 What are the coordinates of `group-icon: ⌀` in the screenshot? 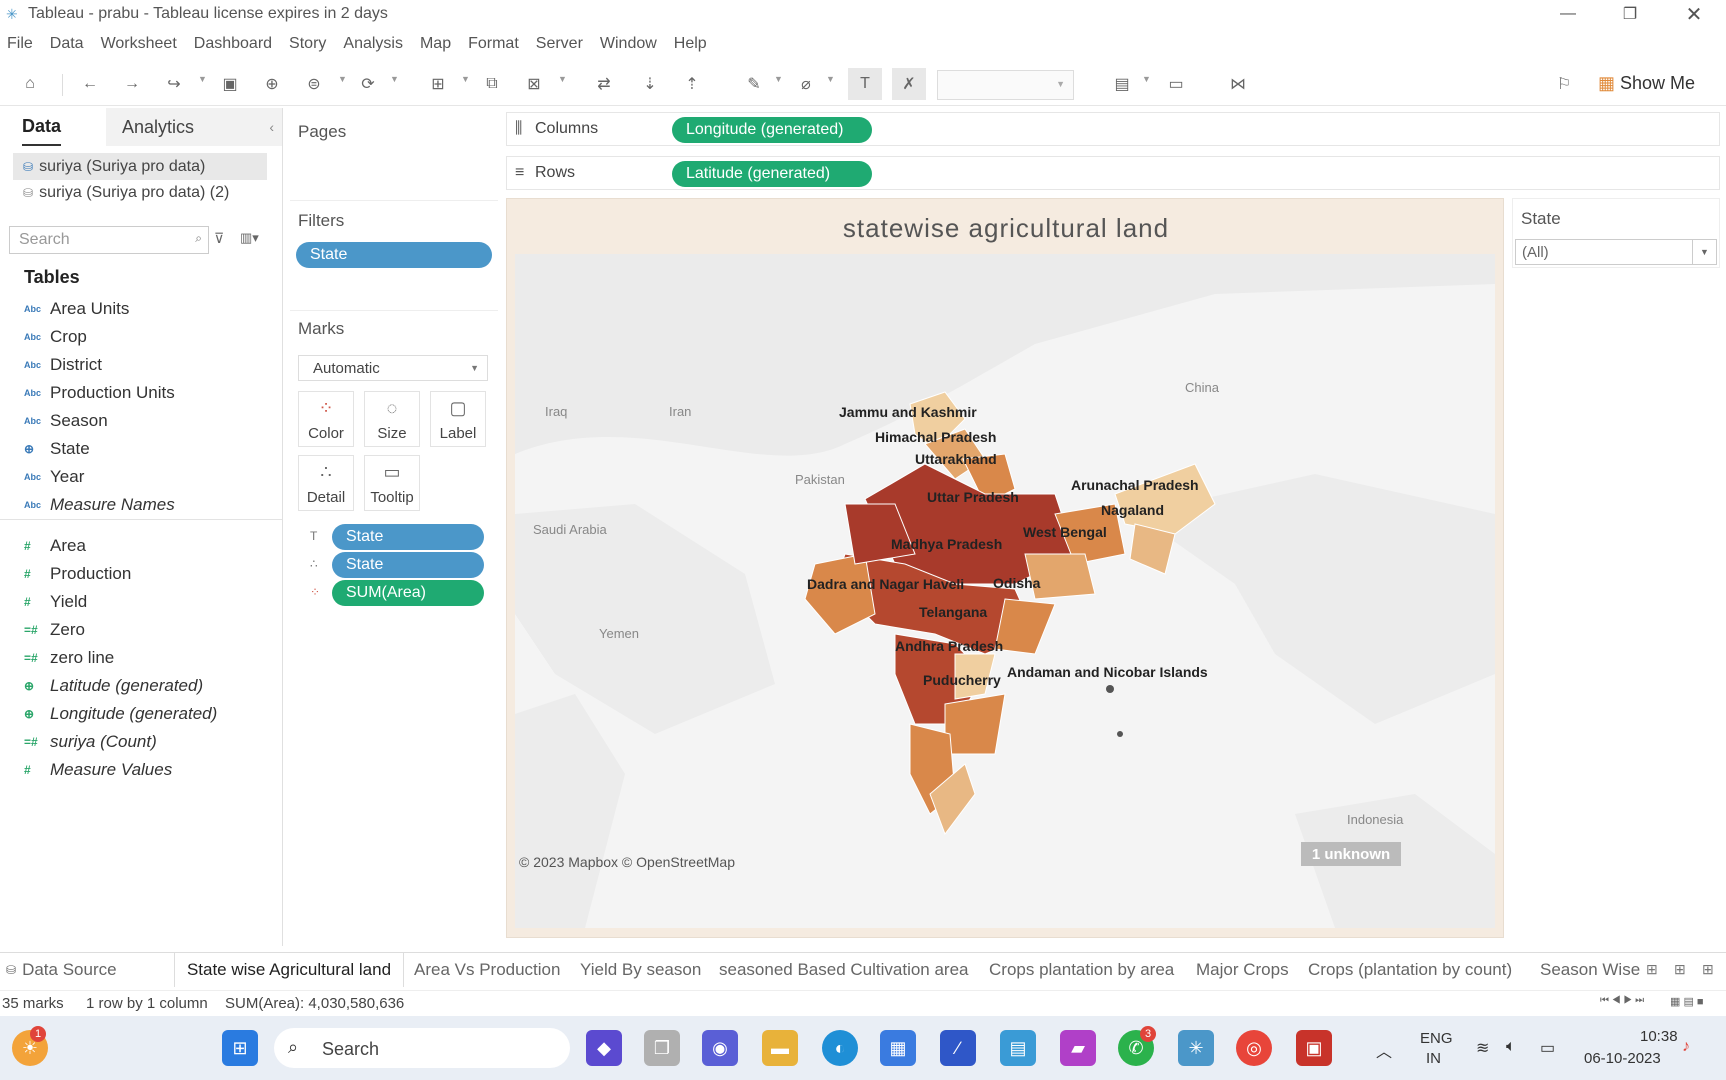 It's located at (806, 84).